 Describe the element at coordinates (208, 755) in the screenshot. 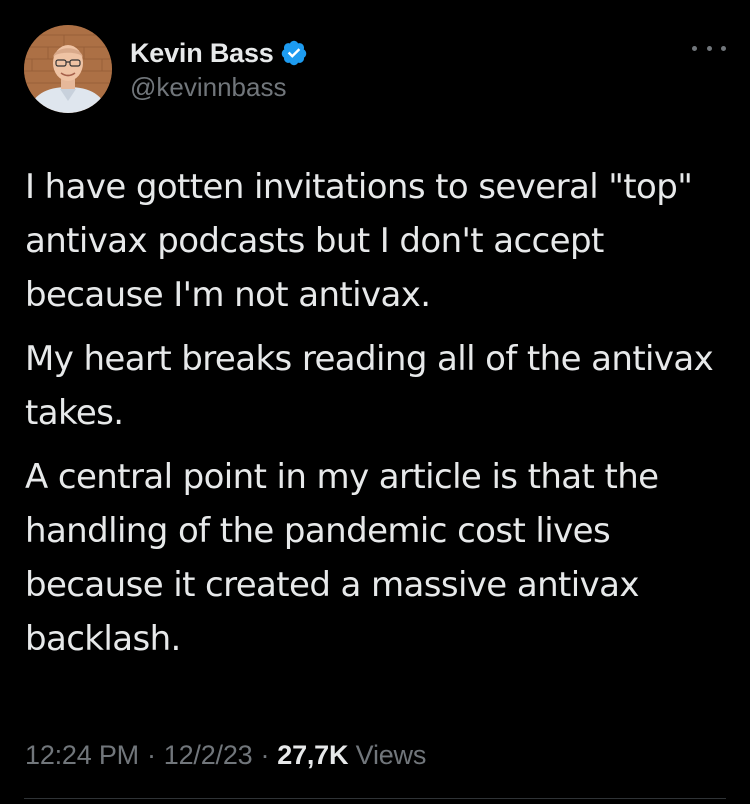

I see `tweet-date: 12/2/23` at that location.